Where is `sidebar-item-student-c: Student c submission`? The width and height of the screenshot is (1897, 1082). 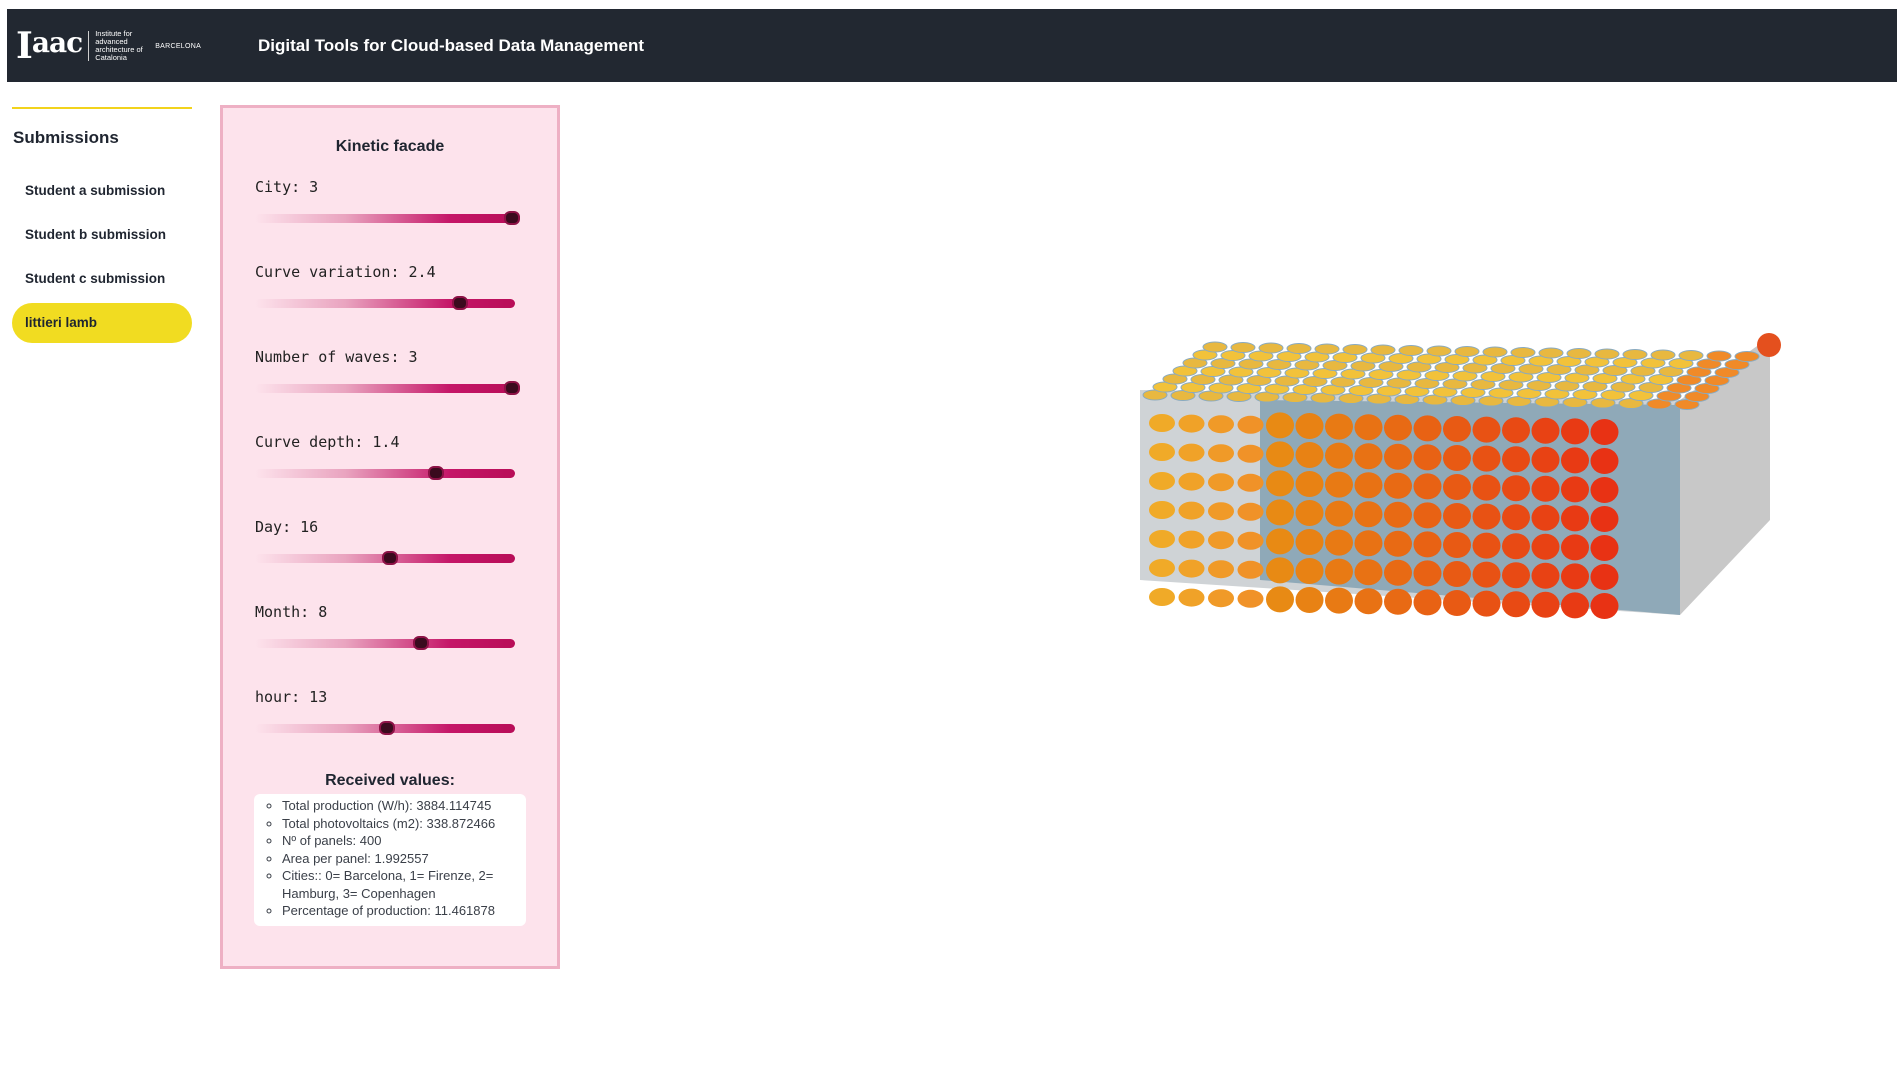
sidebar-item-student-c: Student c submission is located at coordinates (102, 279).